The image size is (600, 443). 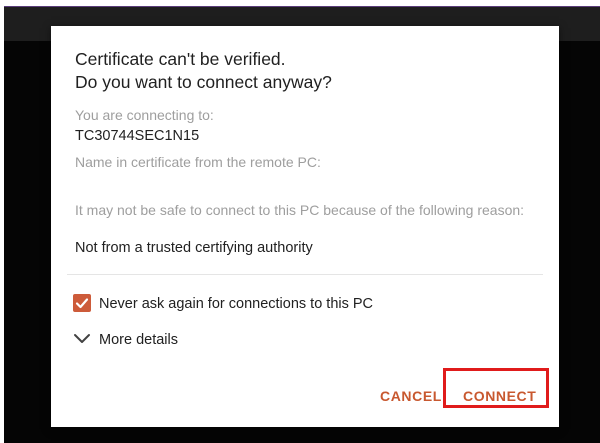 What do you see at coordinates (180, 59) in the screenshot?
I see `dialog-title-line1: Certificate can't be verified.` at bounding box center [180, 59].